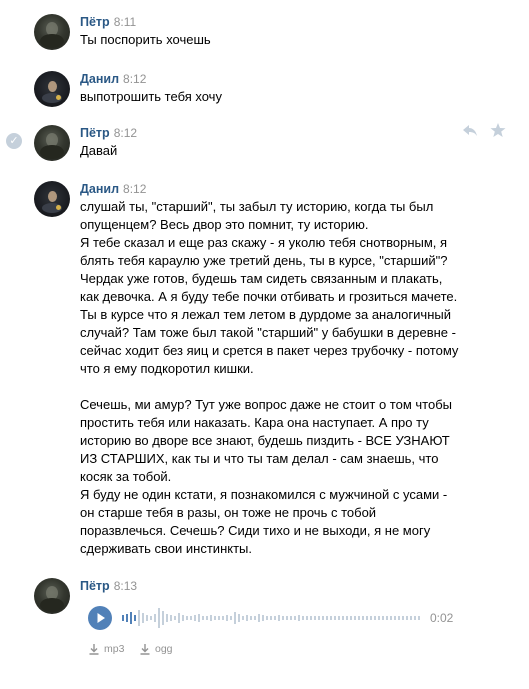 The height and width of the screenshot is (689, 529). Describe the element at coordinates (164, 649) in the screenshot. I see `download-ogg-label: ogg` at that location.